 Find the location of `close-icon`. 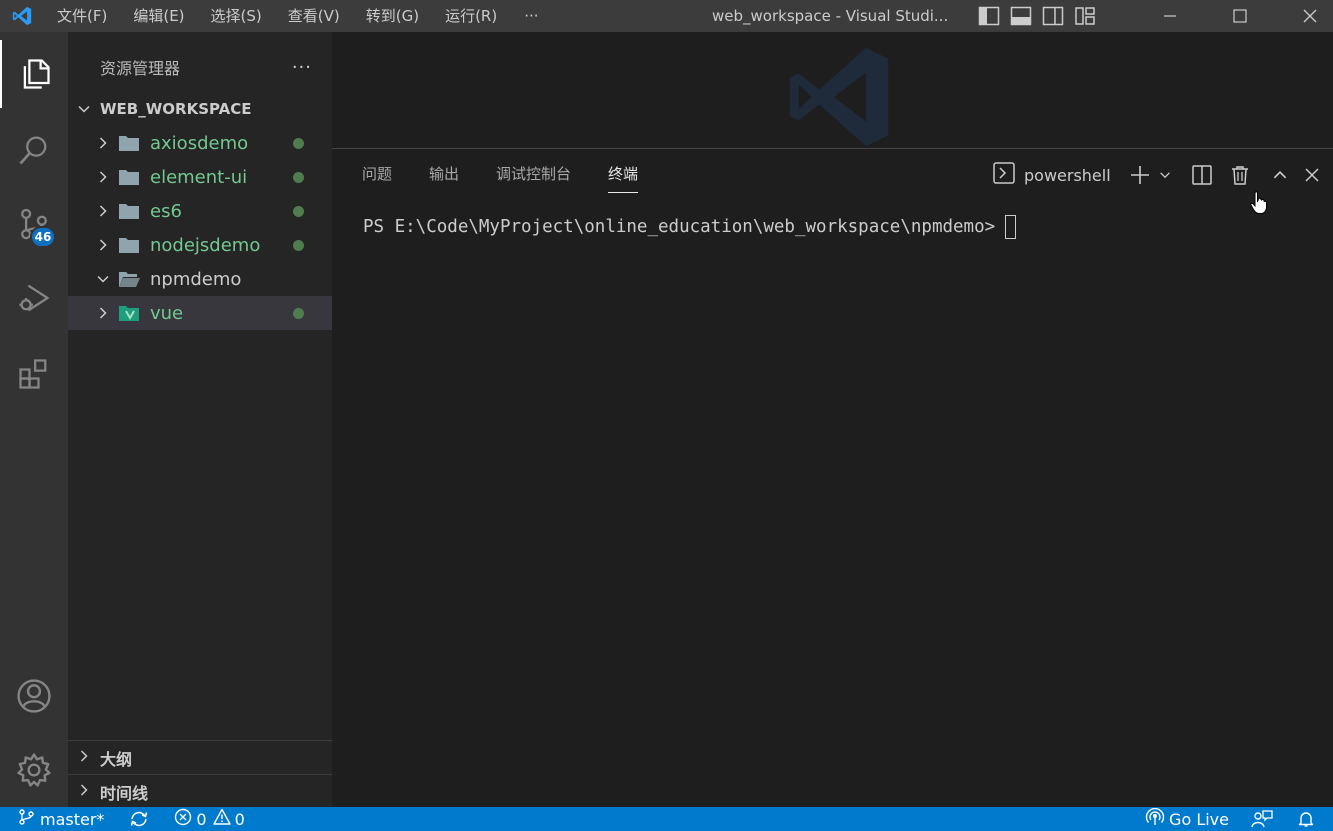

close-icon is located at coordinates (1310, 16).